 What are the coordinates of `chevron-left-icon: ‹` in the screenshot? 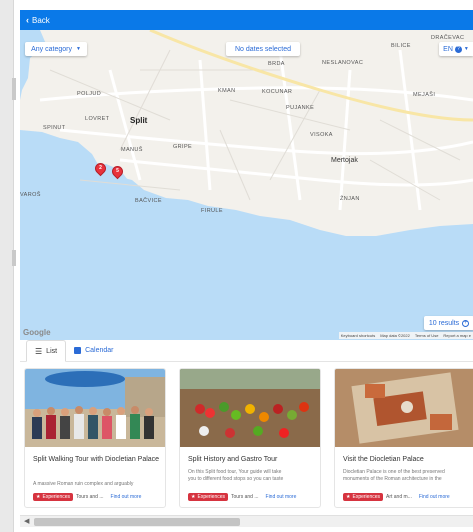 It's located at (27, 20).